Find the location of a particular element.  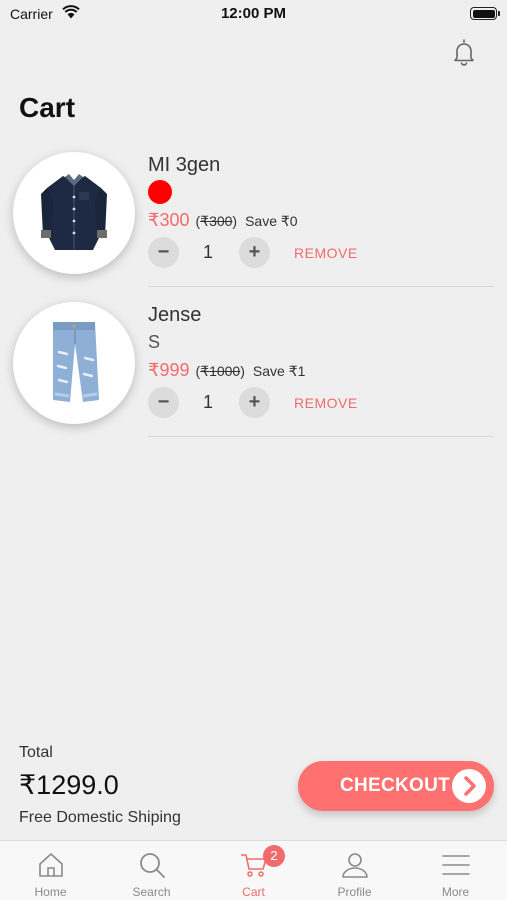

item-price: ₹300 is located at coordinates (169, 220).